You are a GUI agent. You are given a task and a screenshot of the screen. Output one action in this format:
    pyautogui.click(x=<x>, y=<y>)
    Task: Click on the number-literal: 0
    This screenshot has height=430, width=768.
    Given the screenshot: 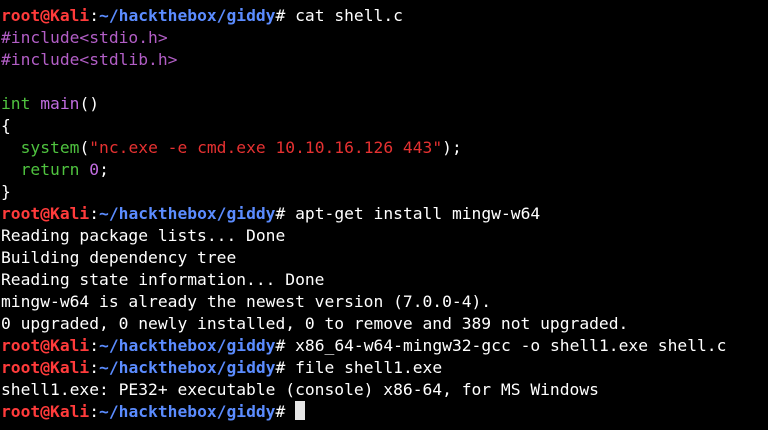 What is the action you would take?
    pyautogui.click(x=94, y=169)
    